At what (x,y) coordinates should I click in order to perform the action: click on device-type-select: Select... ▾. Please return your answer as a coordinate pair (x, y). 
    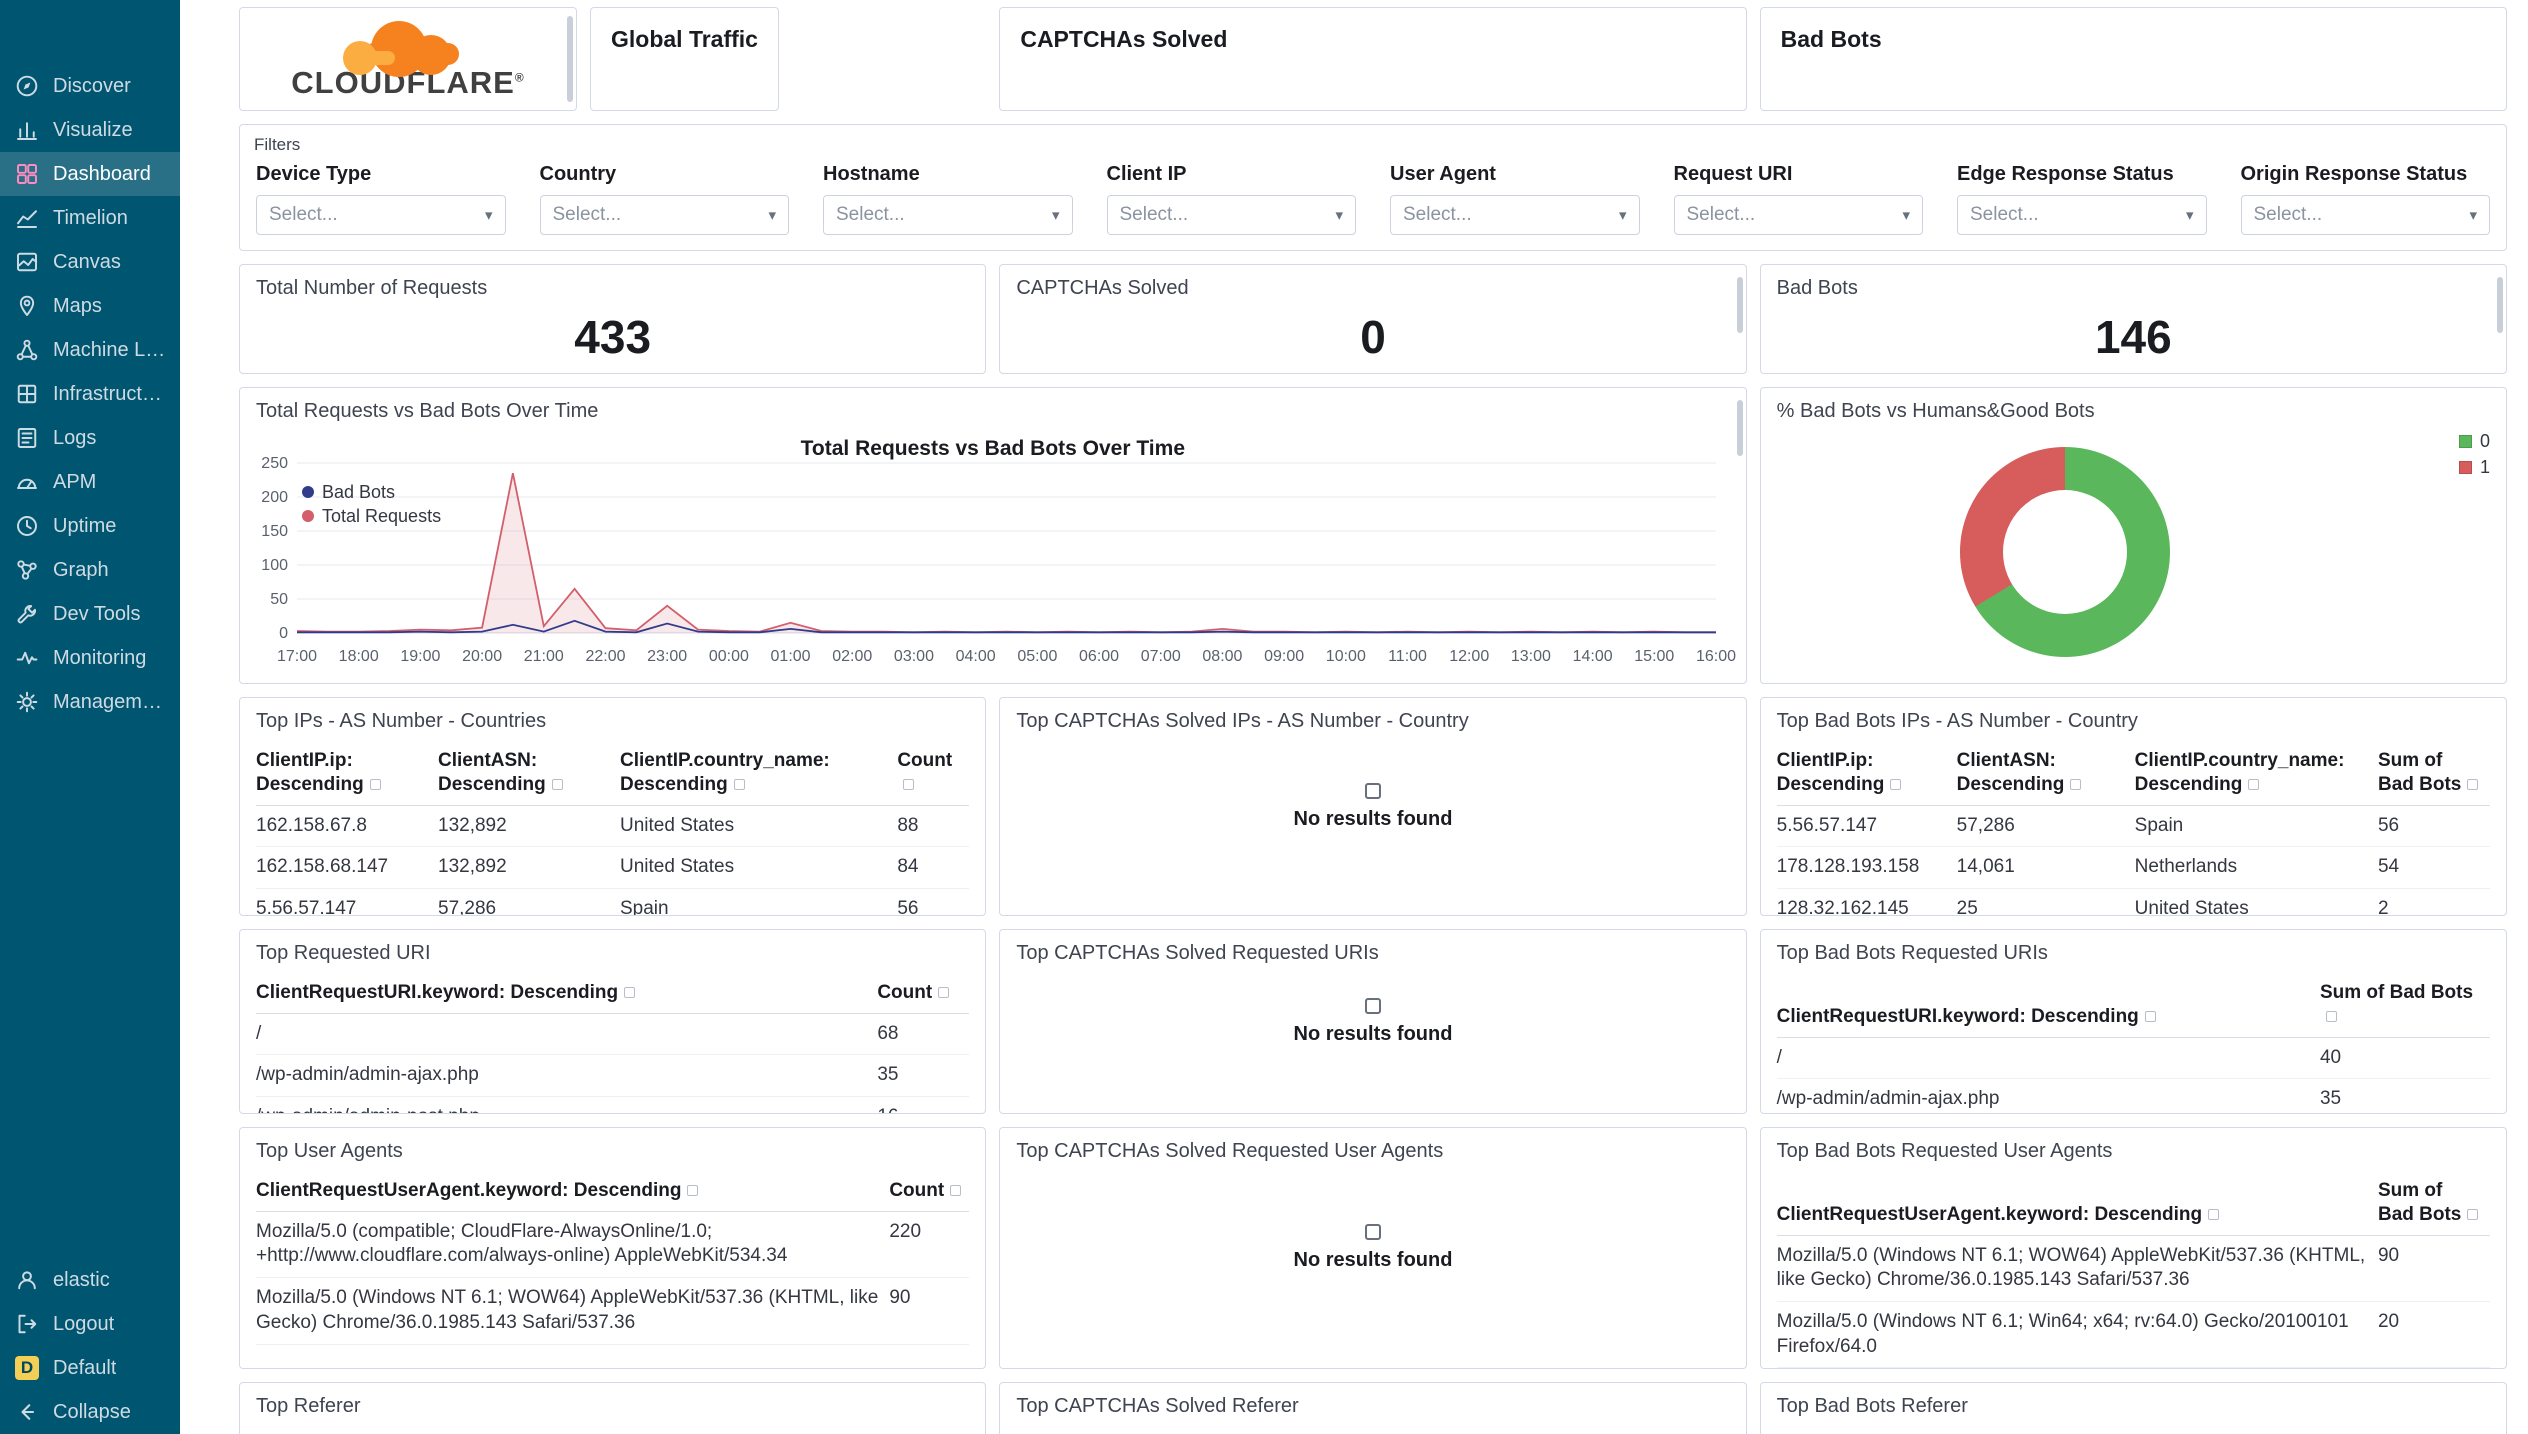
    Looking at the image, I should click on (381, 215).